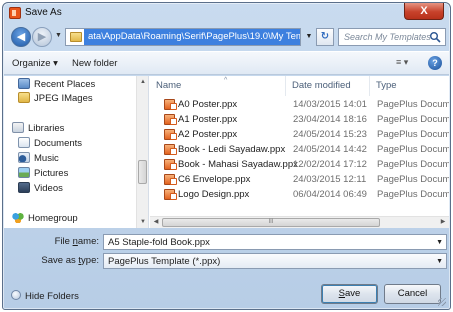 The width and height of the screenshot is (453, 312). What do you see at coordinates (24, 83) in the screenshot?
I see `recent-places-icon` at bounding box center [24, 83].